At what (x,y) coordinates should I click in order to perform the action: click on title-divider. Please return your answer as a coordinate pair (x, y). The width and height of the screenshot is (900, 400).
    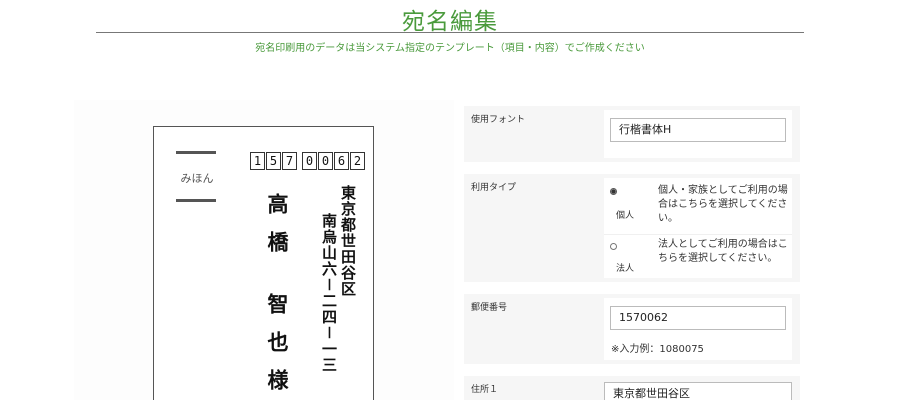
    Looking at the image, I should click on (450, 32).